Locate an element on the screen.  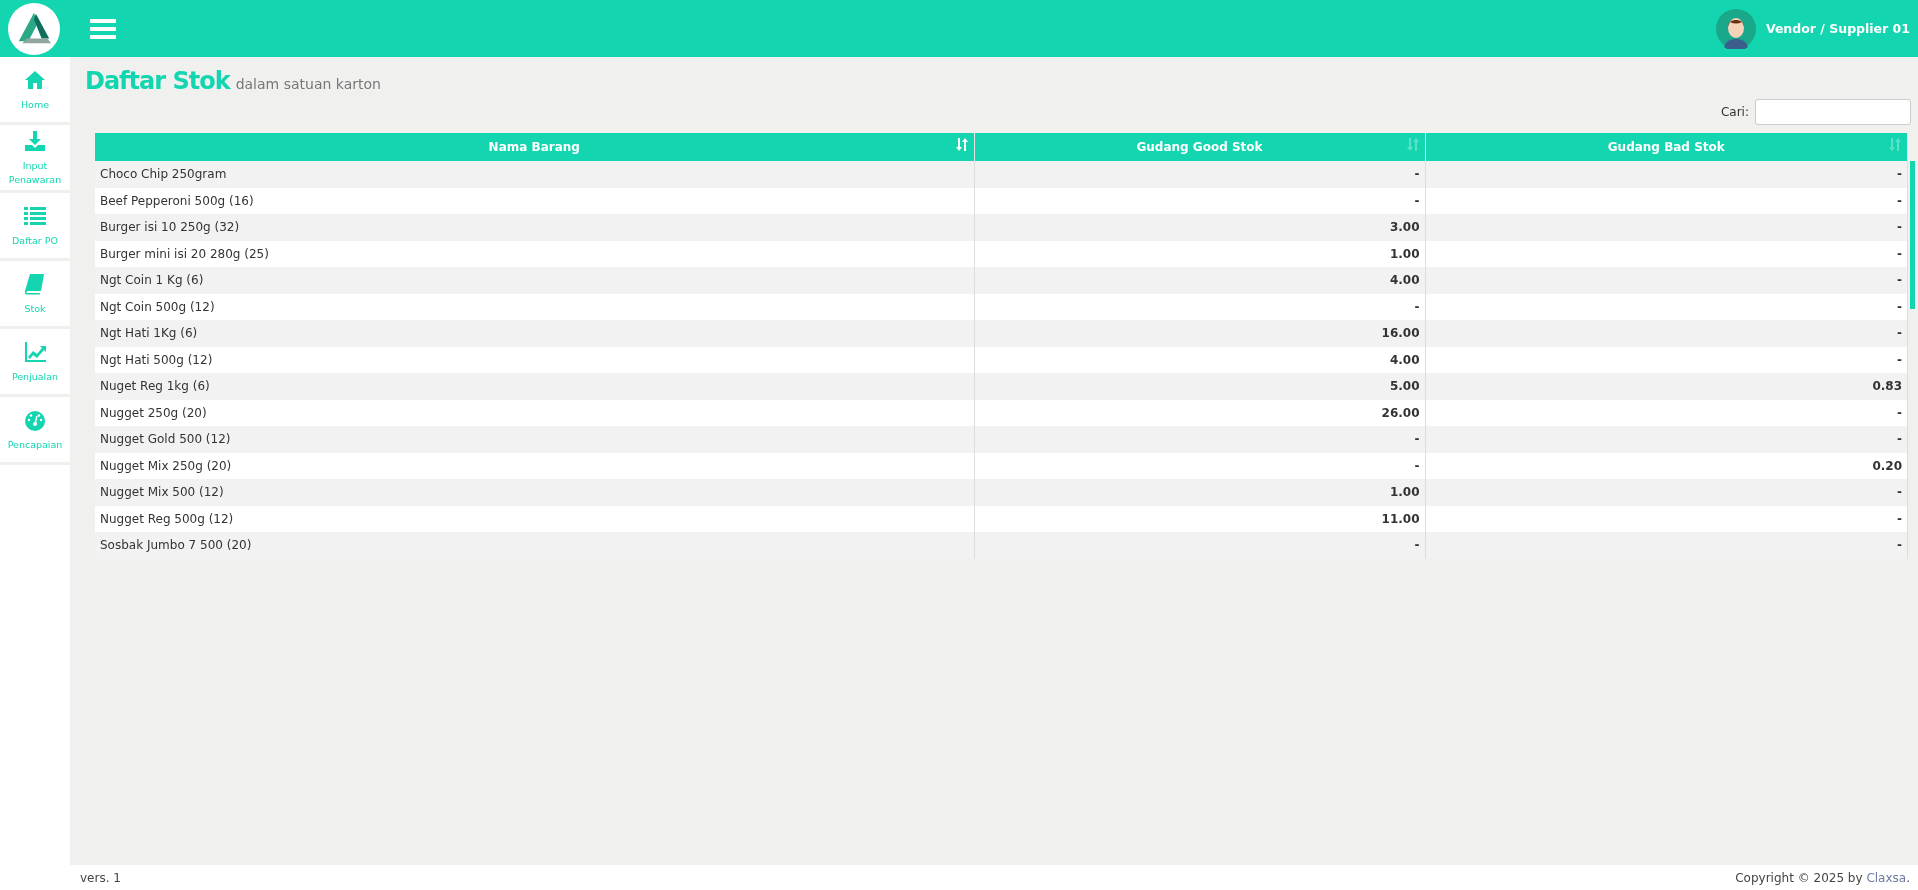
user-name: Vendor / Supplier 01 is located at coordinates (1837, 28).